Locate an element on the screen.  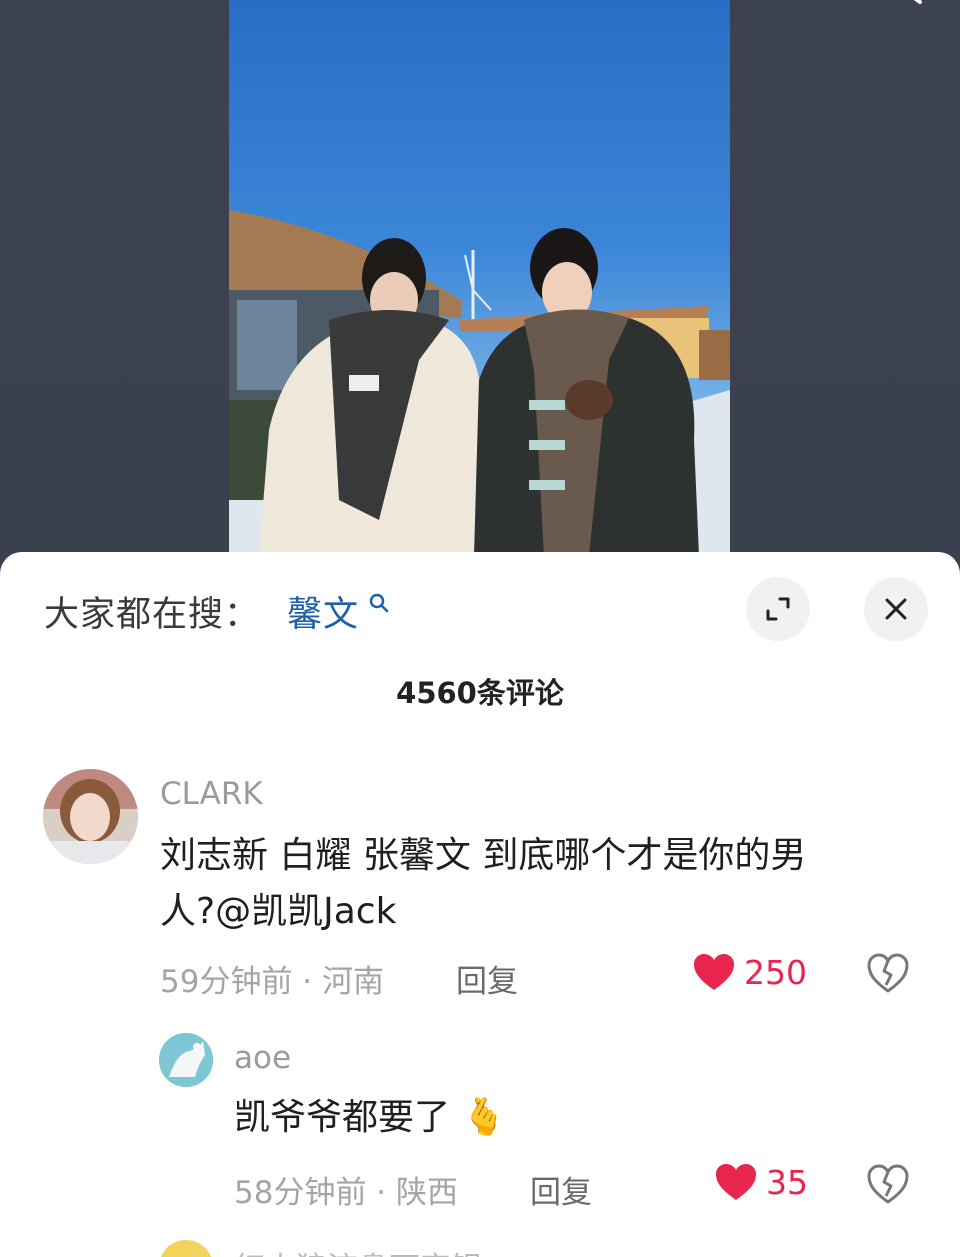
comment-username: 红太狼流鼻下字银 is located at coordinates (358, 1250).